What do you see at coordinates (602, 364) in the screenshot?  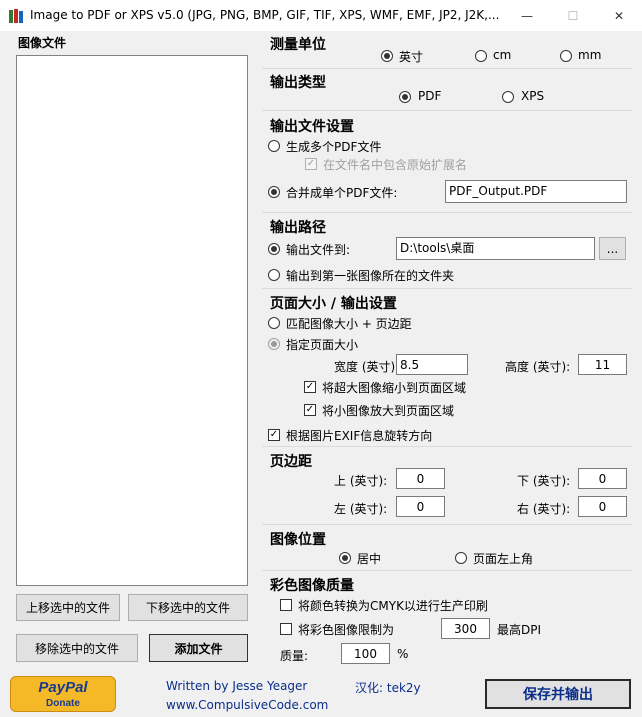 I see `page-height-input: 11` at bounding box center [602, 364].